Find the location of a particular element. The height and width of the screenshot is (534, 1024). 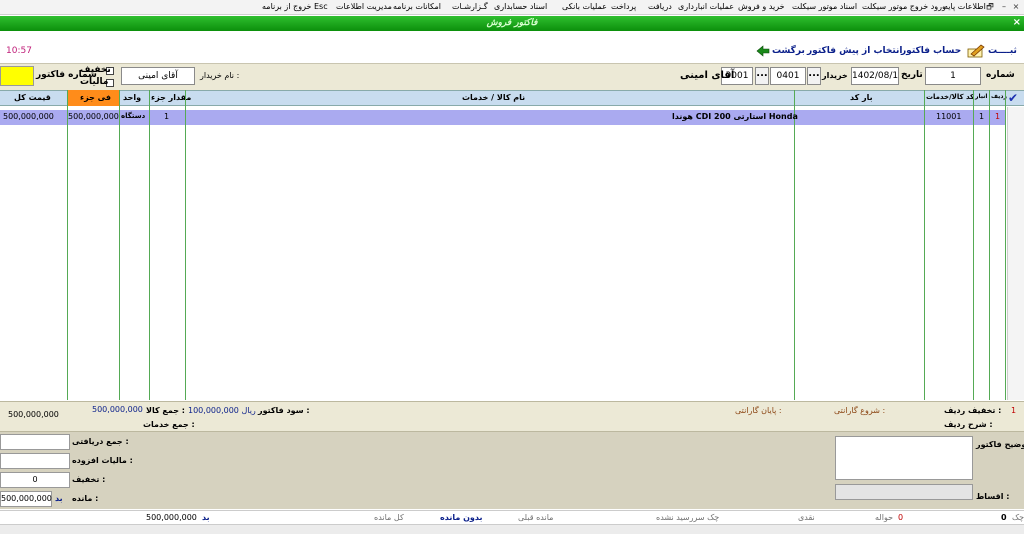

menu-payment: پرداخت is located at coordinates (623, 6).